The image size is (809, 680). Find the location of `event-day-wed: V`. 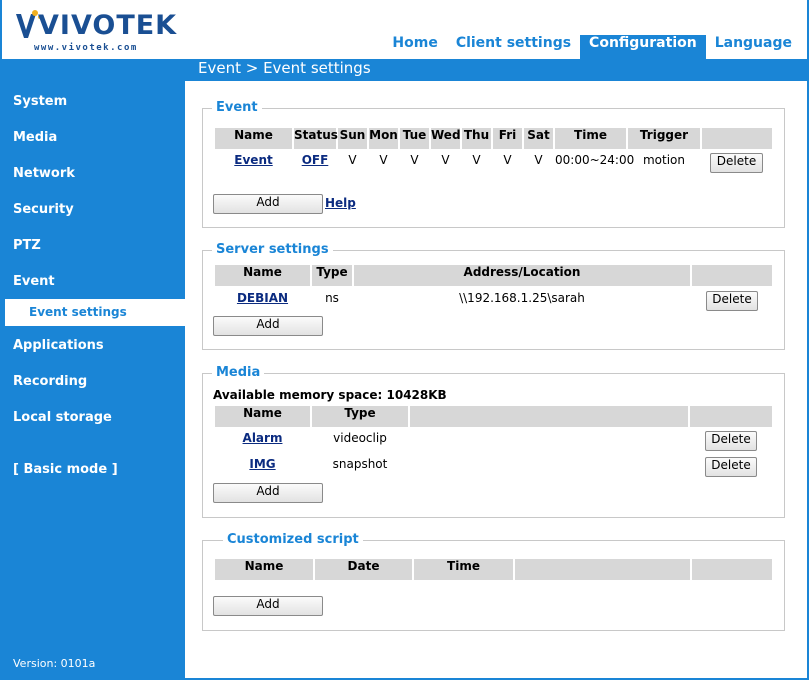

event-day-wed: V is located at coordinates (445, 160).